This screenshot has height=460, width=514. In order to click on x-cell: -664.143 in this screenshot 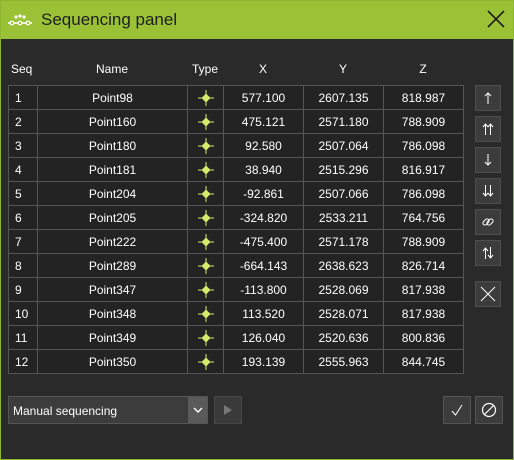, I will do `click(263, 265)`.